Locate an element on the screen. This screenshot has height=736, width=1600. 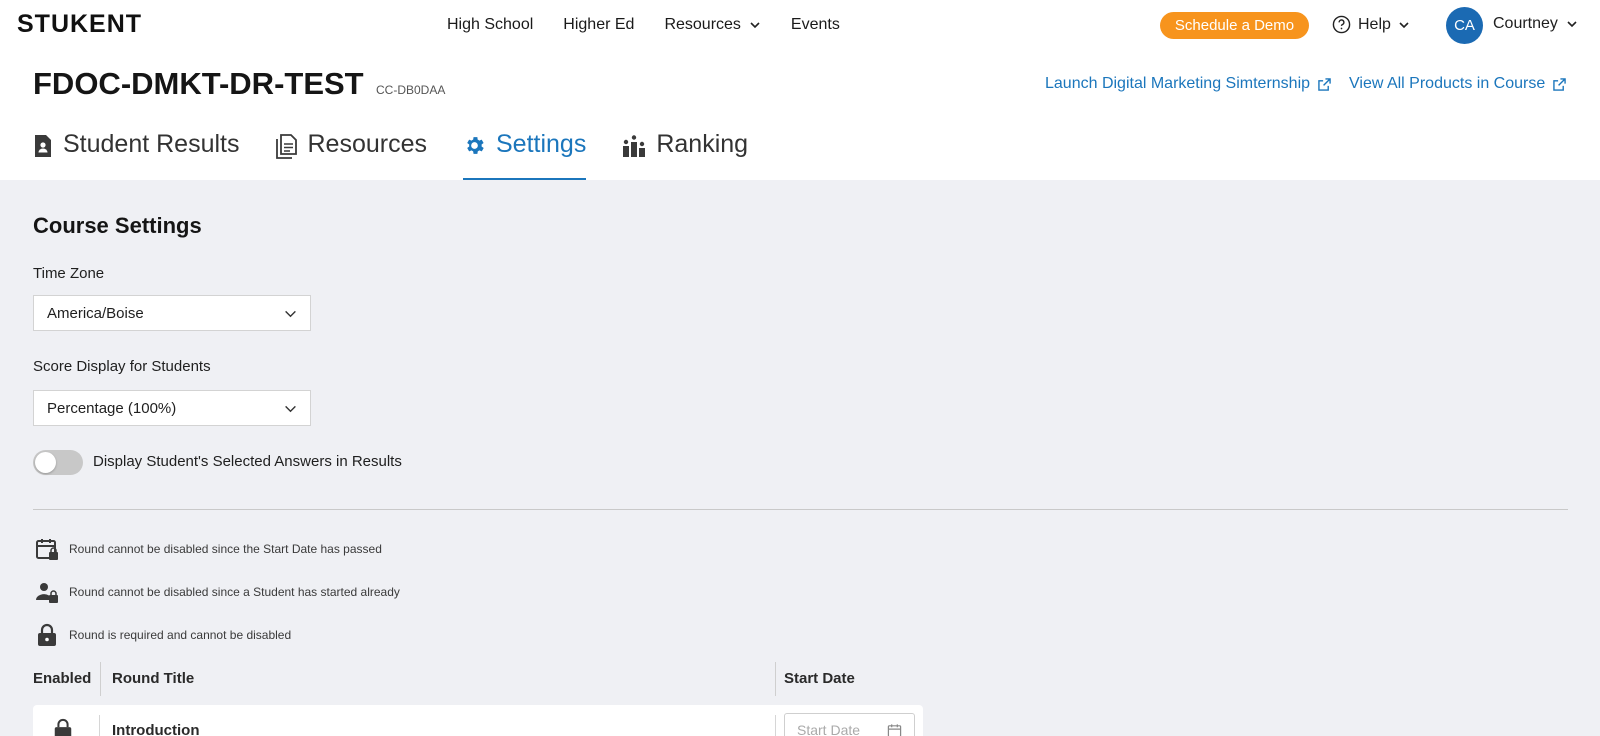
calendar-icon is located at coordinates (894, 729).